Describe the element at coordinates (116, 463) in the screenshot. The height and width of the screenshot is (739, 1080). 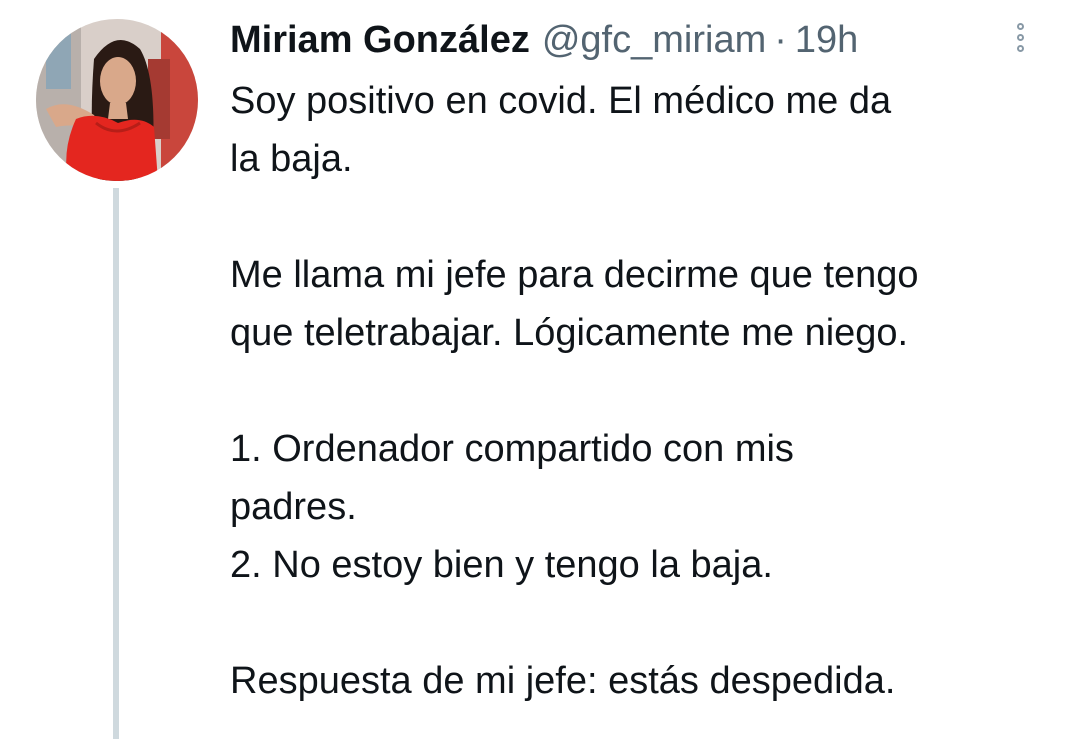
I see `thread-line` at that location.